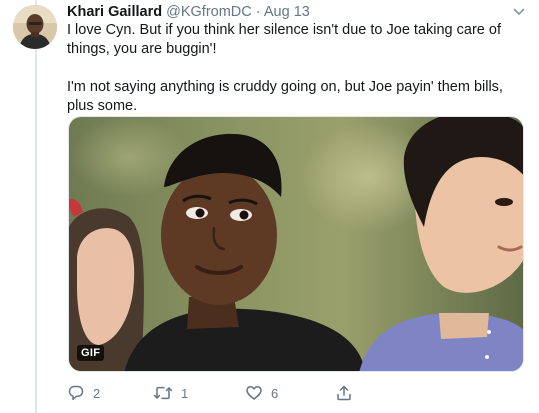 Image resolution: width=539 pixels, height=413 pixels. I want to click on tweet-date: Aug 13, so click(287, 12).